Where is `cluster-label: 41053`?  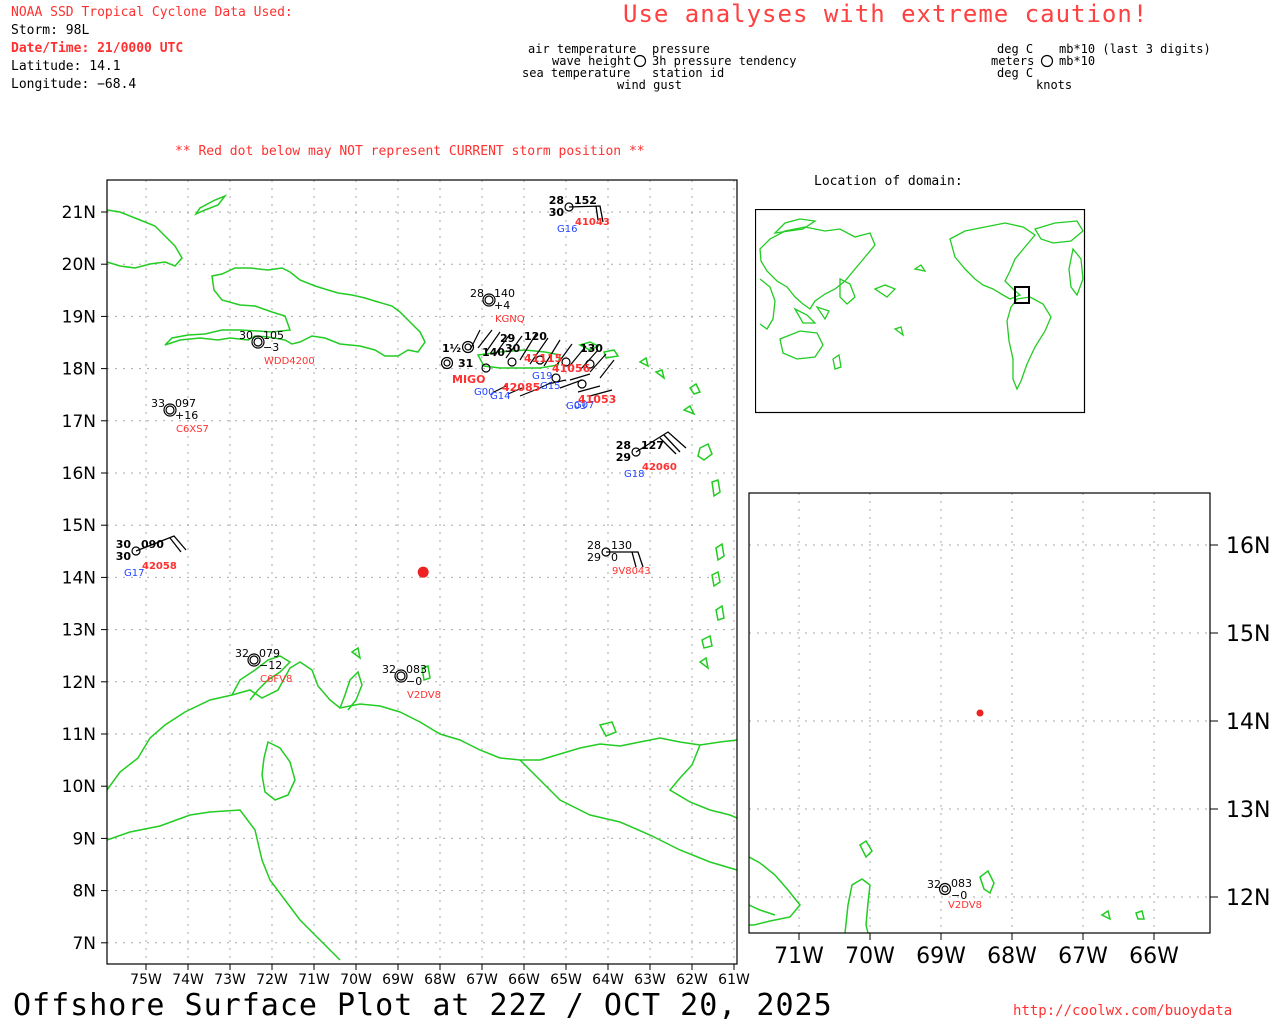 cluster-label: 41053 is located at coordinates (597, 399).